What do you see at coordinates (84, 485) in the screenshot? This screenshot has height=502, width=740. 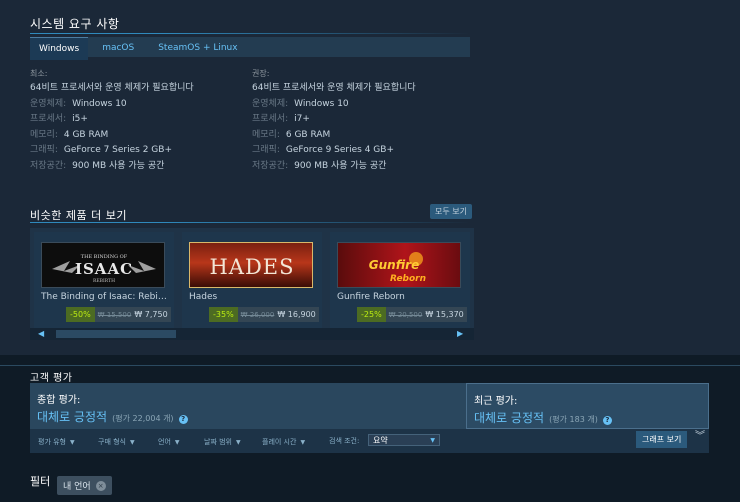 I see `language-filter-chip: 내 언어 ×` at bounding box center [84, 485].